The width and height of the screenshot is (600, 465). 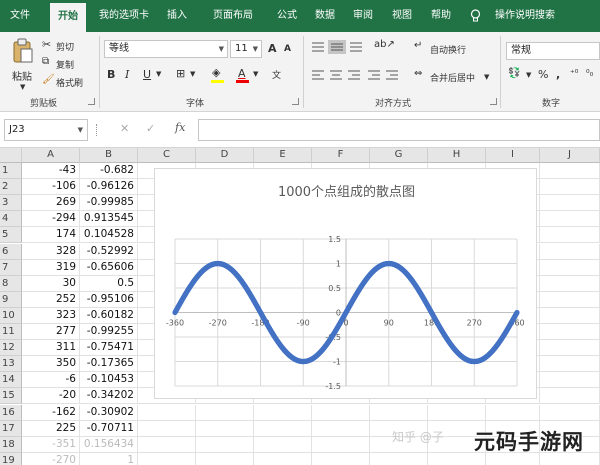 What do you see at coordinates (51, 348) in the screenshot?
I see `cell-a: 311` at bounding box center [51, 348].